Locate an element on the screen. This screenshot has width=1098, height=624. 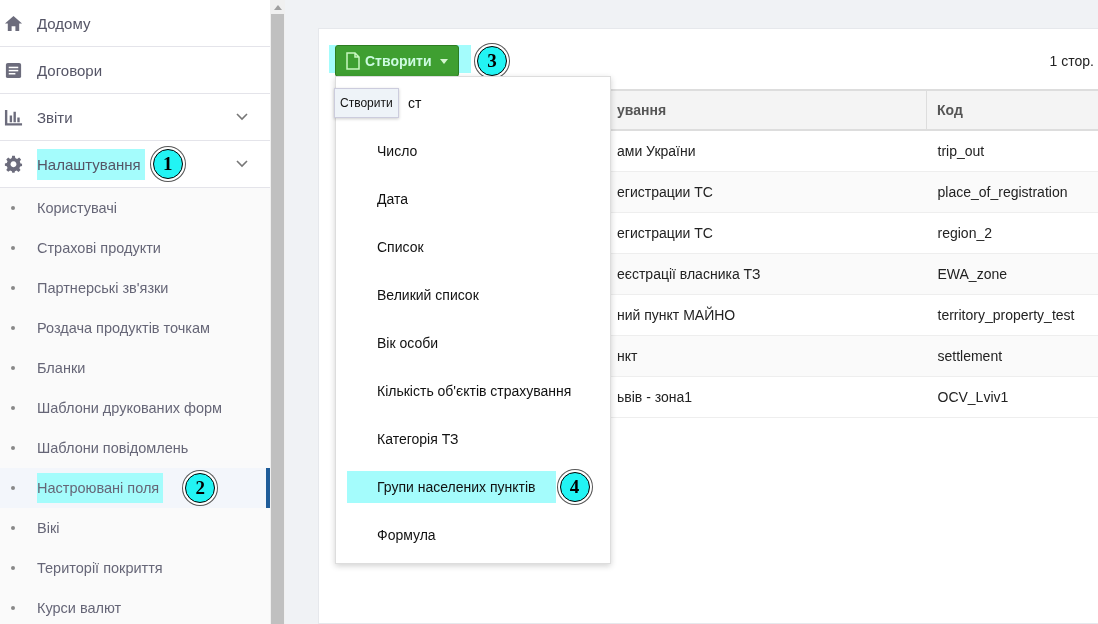
caret-icon is located at coordinates (443, 61).